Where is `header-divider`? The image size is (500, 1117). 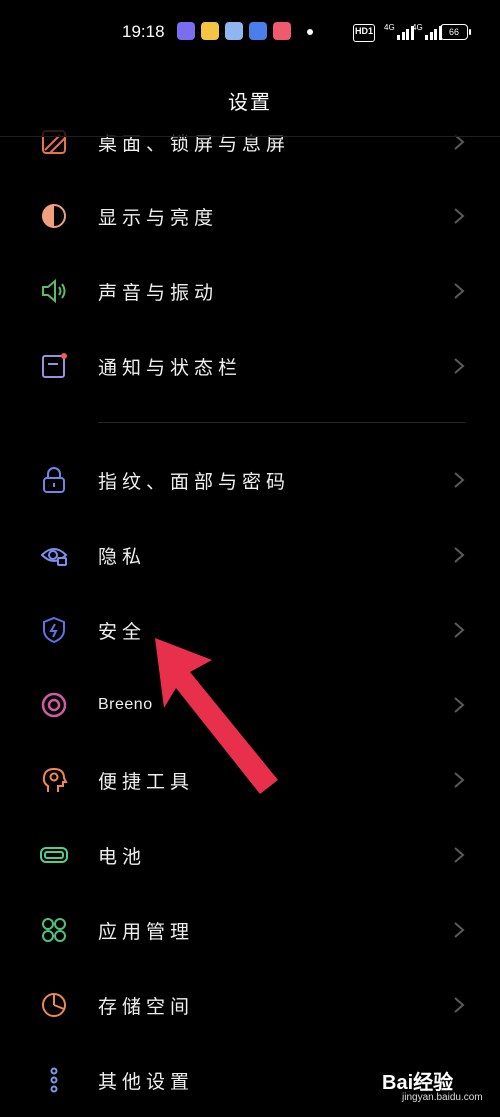 header-divider is located at coordinates (250, 136).